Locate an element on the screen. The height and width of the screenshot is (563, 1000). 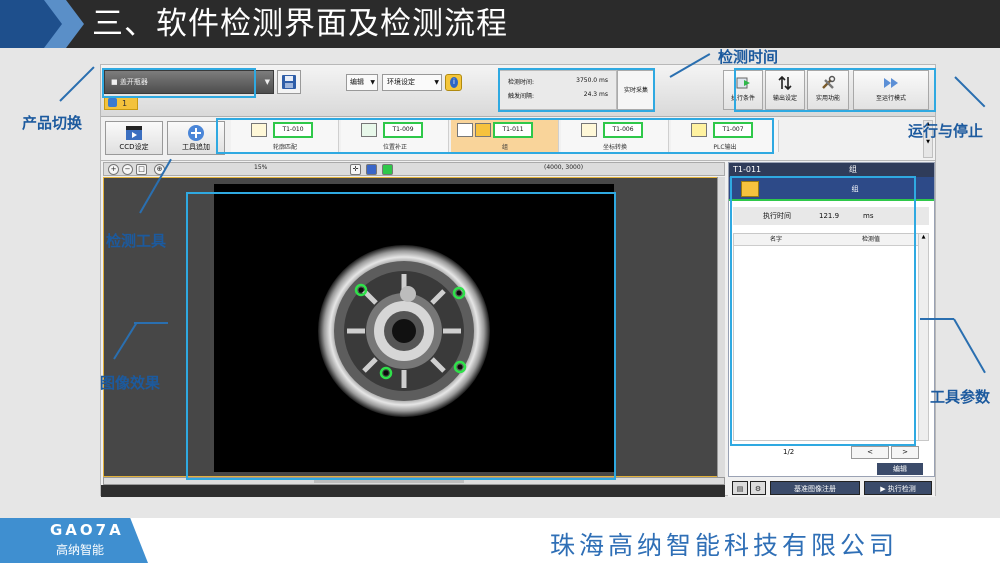
register-reference-label: 基准图像注册 is located at coordinates (815, 489).